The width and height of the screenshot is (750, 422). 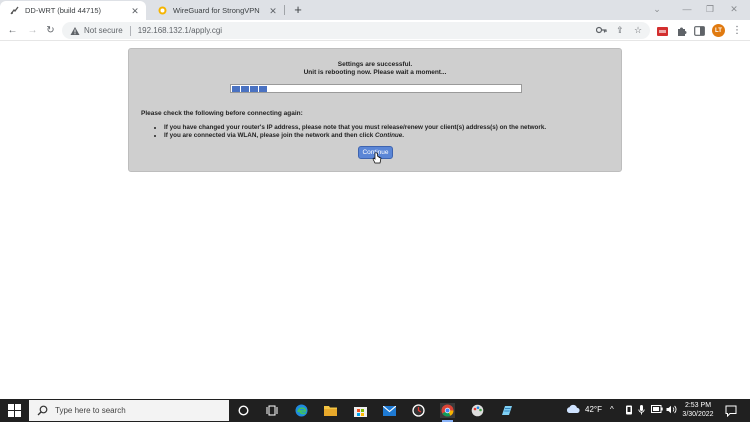 I want to click on file-explorer-icon, so click(x=330, y=410).